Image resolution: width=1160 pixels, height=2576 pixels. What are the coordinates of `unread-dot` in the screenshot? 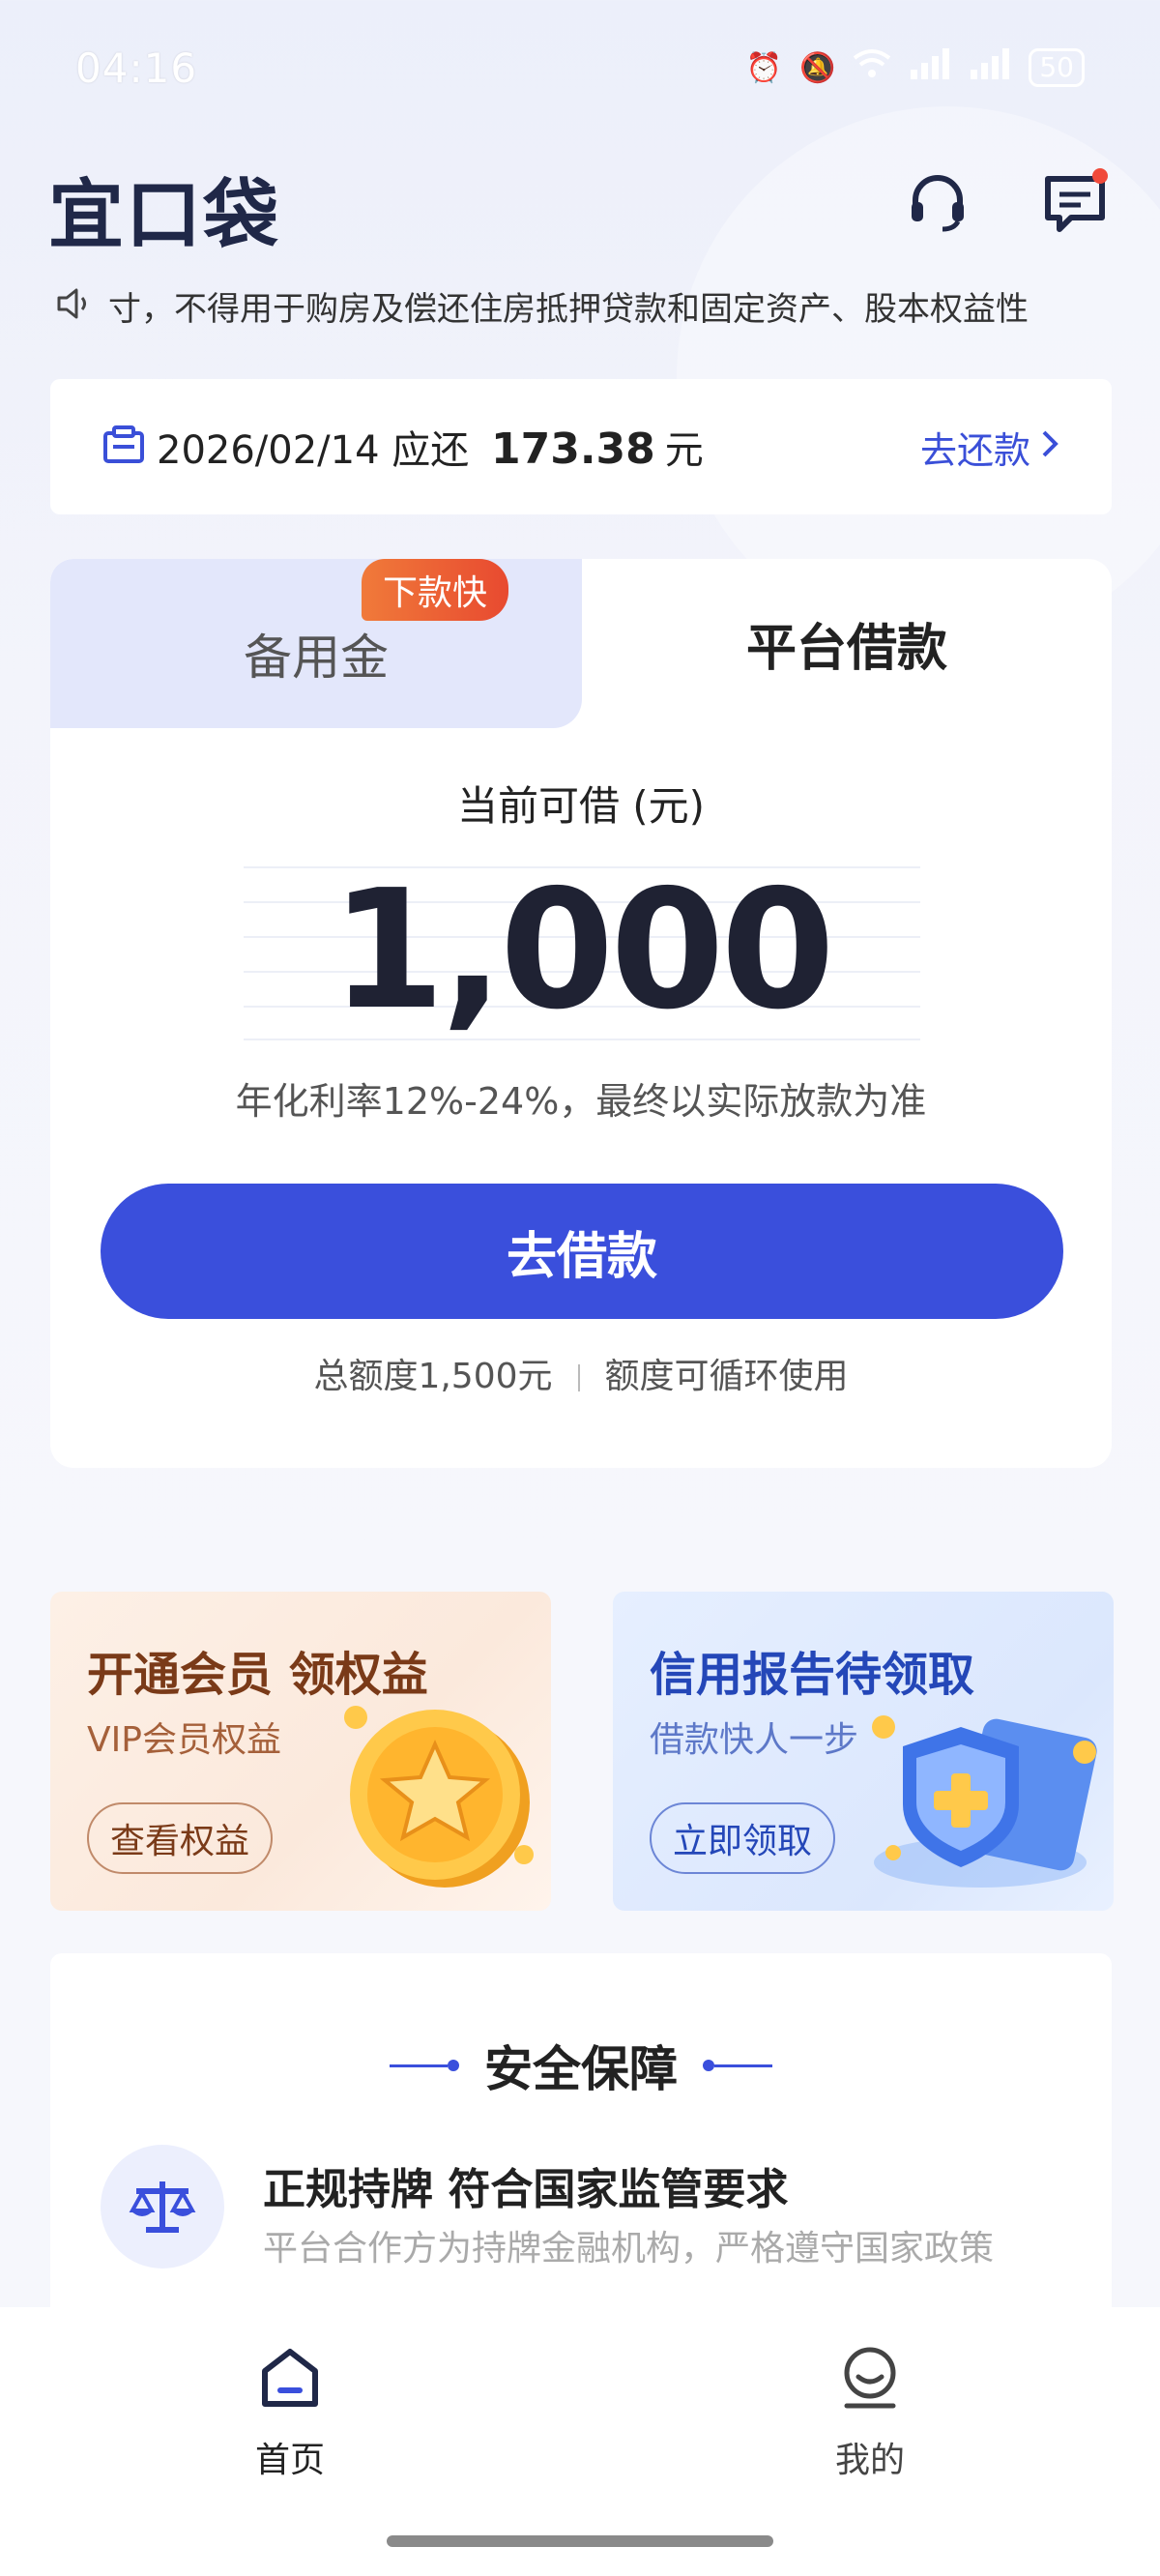 It's located at (1100, 176).